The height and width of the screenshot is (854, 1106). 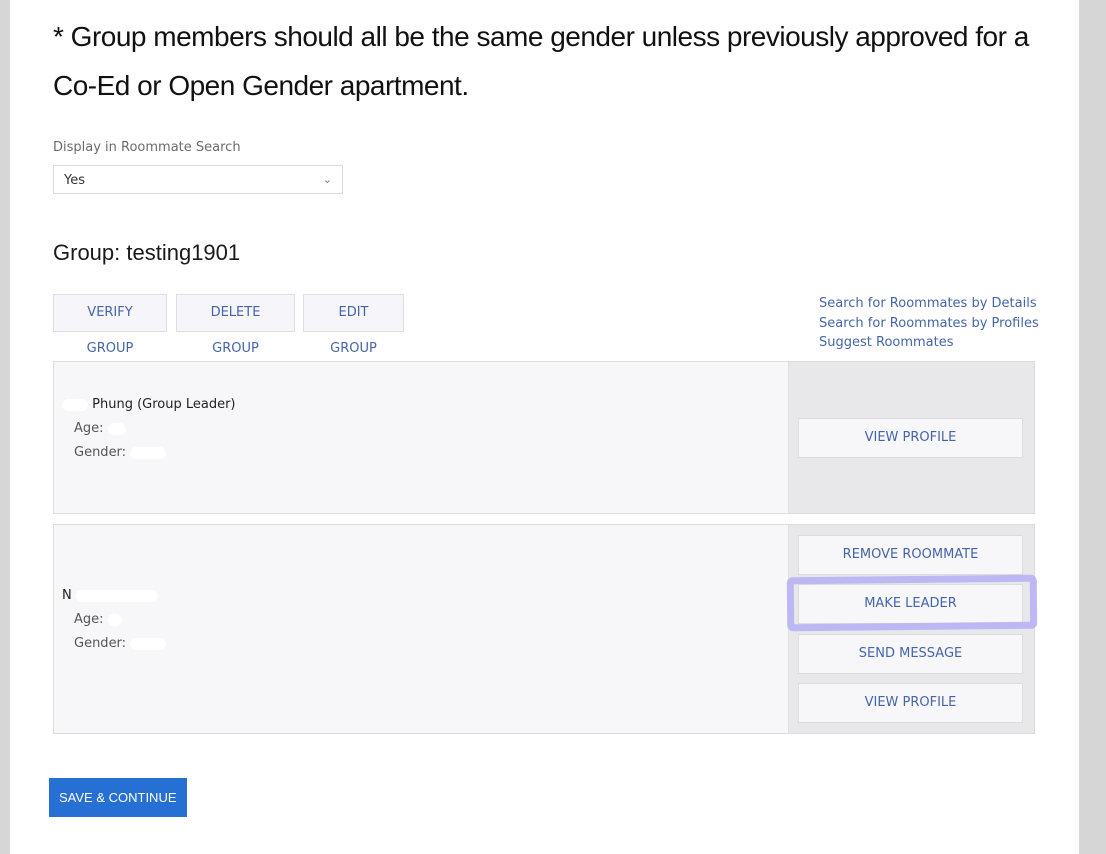 I want to click on roommate-search-value: Yes, so click(x=74, y=180).